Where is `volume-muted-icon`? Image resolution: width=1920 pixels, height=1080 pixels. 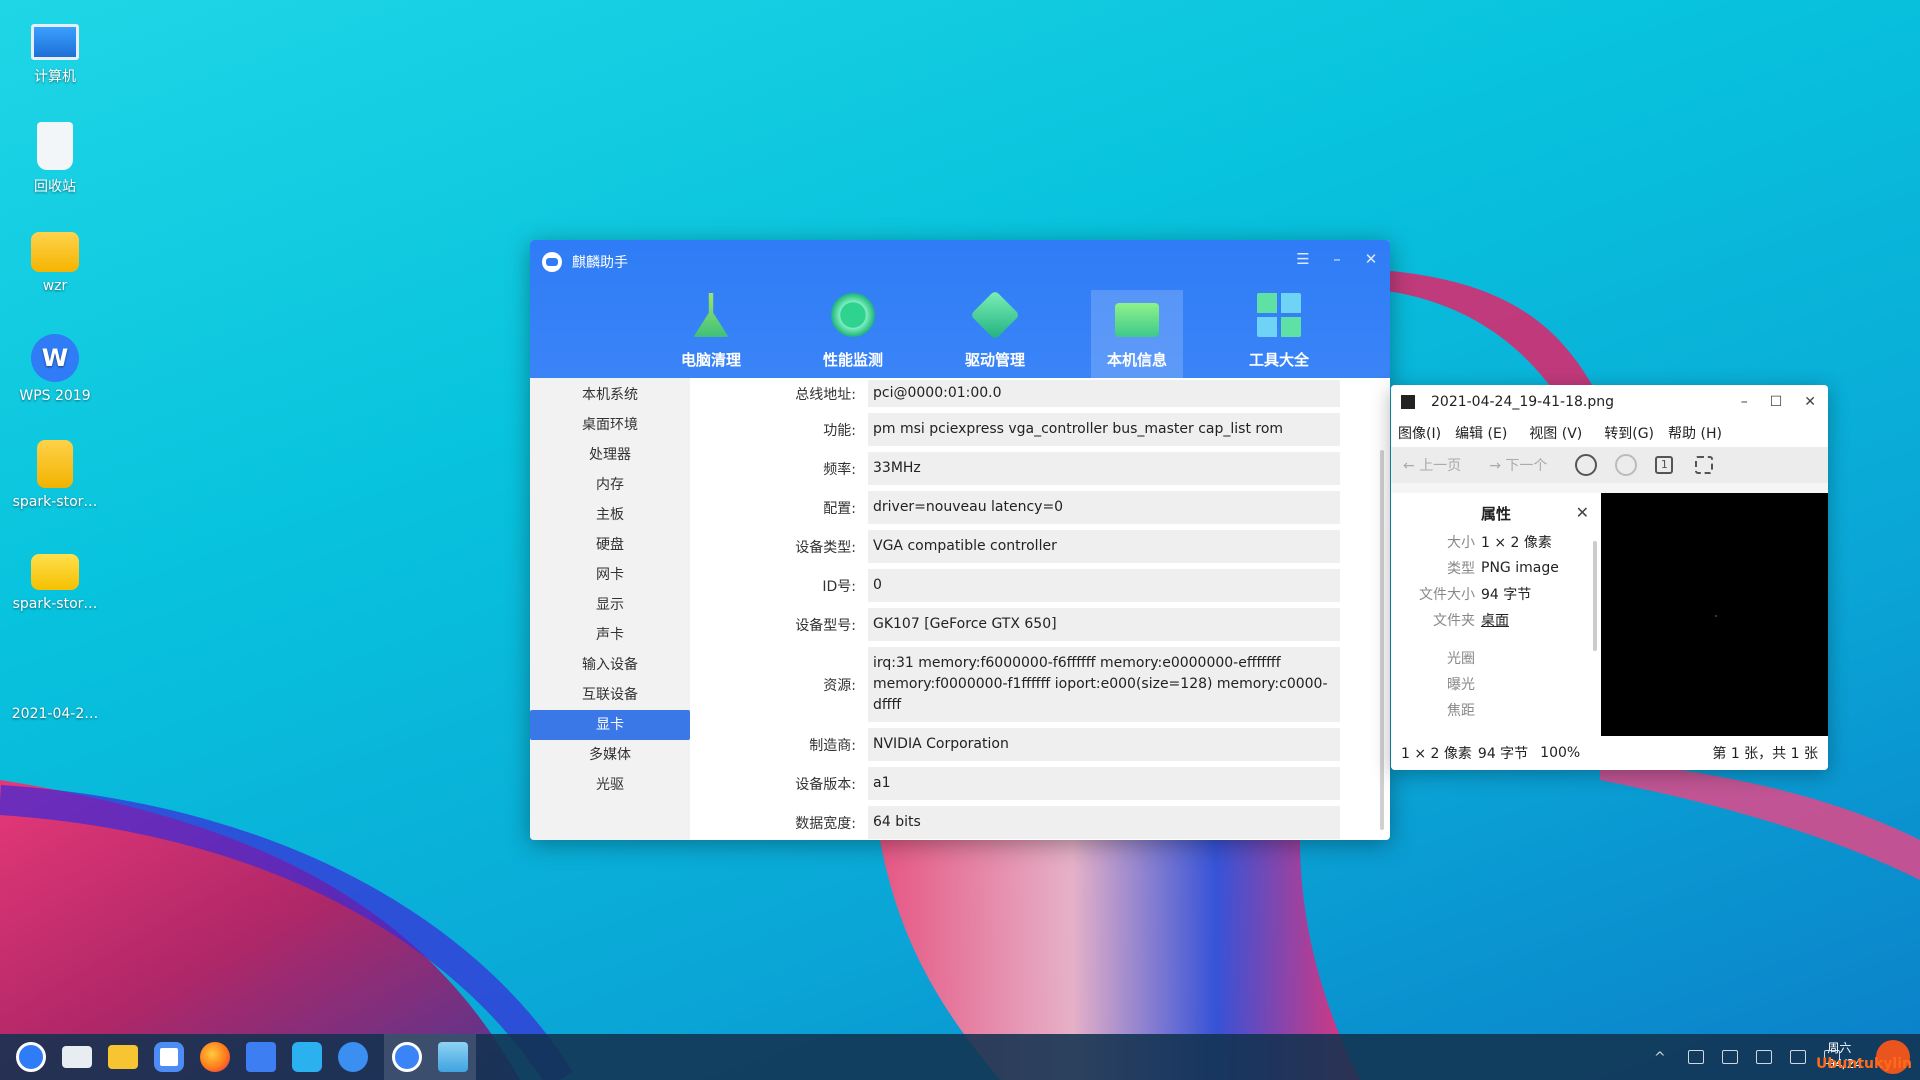 volume-muted-icon is located at coordinates (1764, 1057).